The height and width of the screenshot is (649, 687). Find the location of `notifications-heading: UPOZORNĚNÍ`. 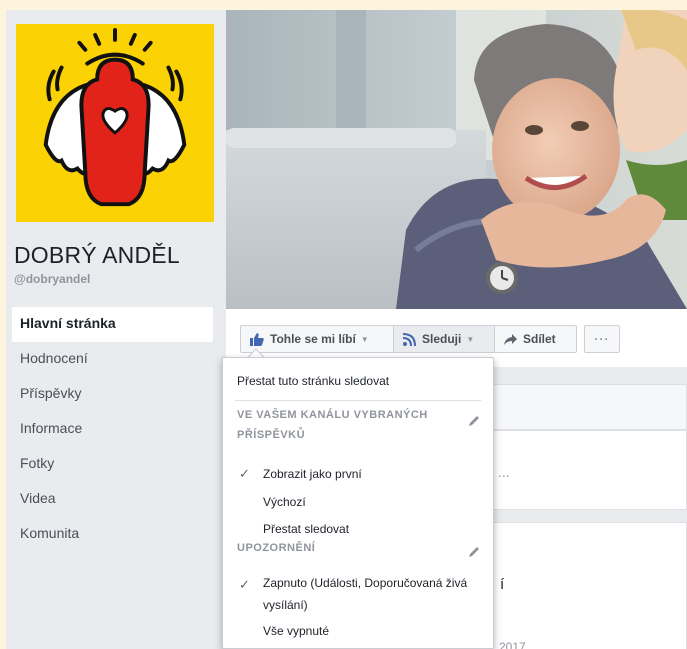

notifications-heading: UPOZORNĚNÍ is located at coordinates (276, 548).